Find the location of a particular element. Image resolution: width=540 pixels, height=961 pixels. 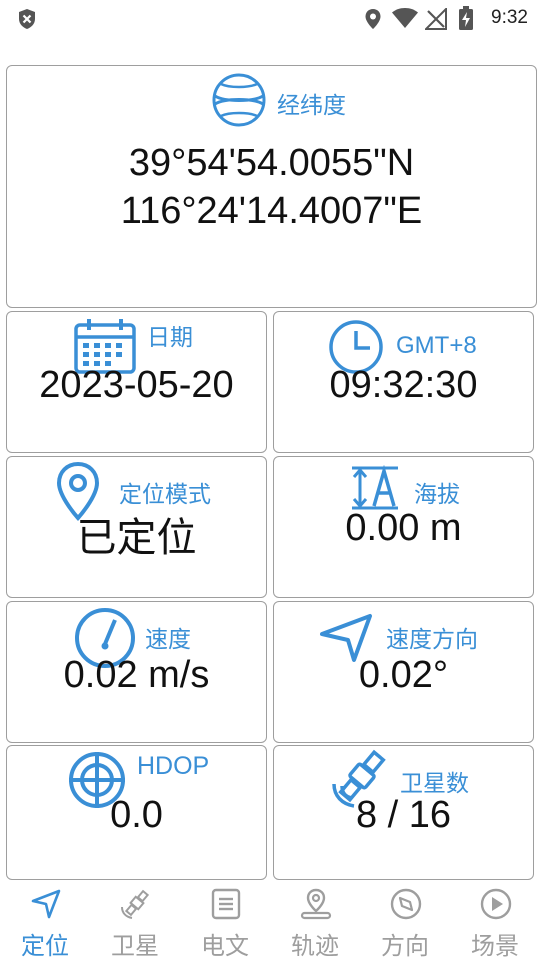

nav-label-satellites: 卫星 is located at coordinates (135, 946).